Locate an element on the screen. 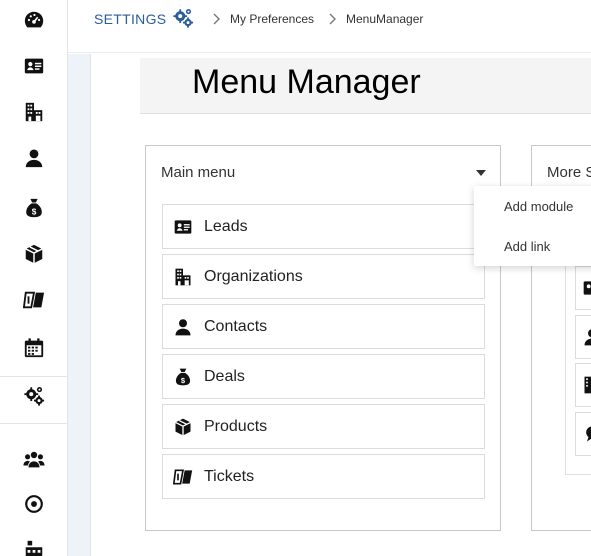 This screenshot has width=591, height=556. calendar-icon is located at coordinates (34, 348).